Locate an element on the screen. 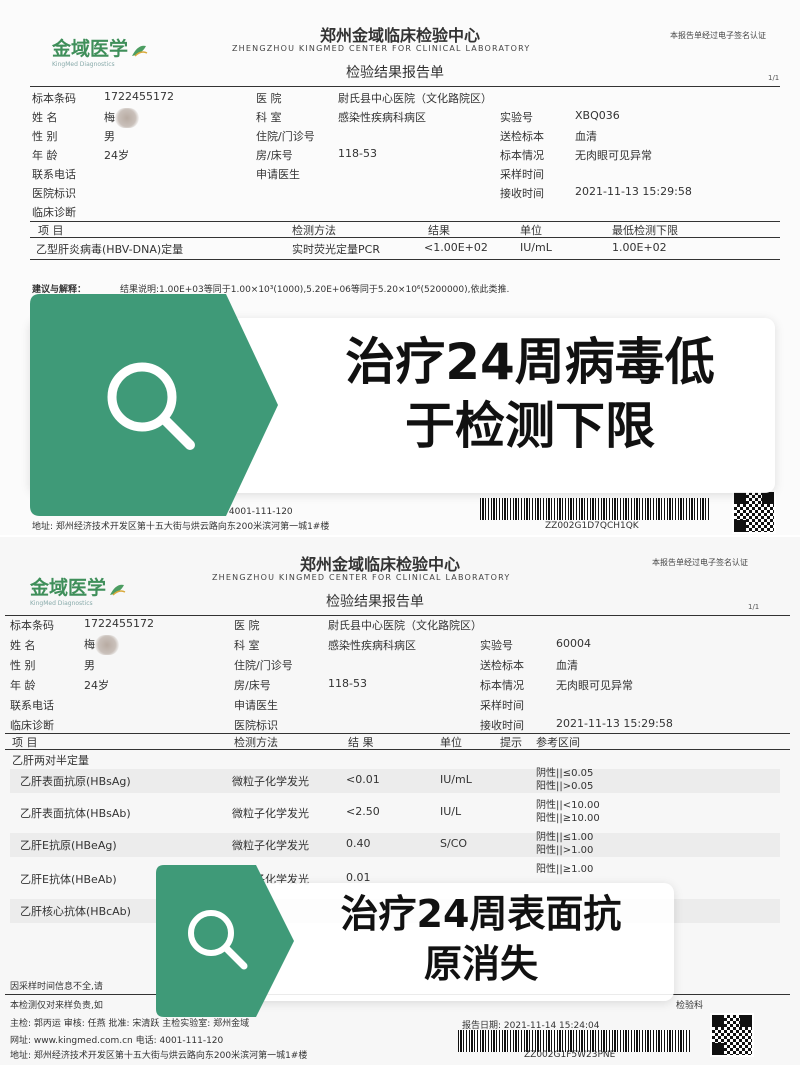 This screenshot has width=800, height=1065. col-hint: 提示 is located at coordinates (511, 742).